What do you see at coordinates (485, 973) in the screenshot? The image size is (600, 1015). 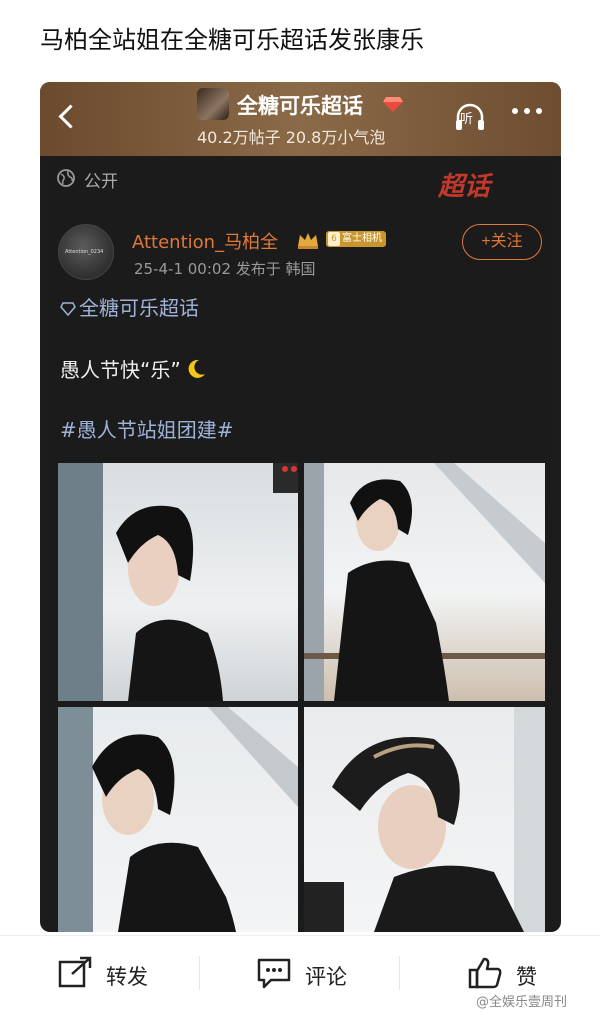 I see `thumbs-up-icon` at bounding box center [485, 973].